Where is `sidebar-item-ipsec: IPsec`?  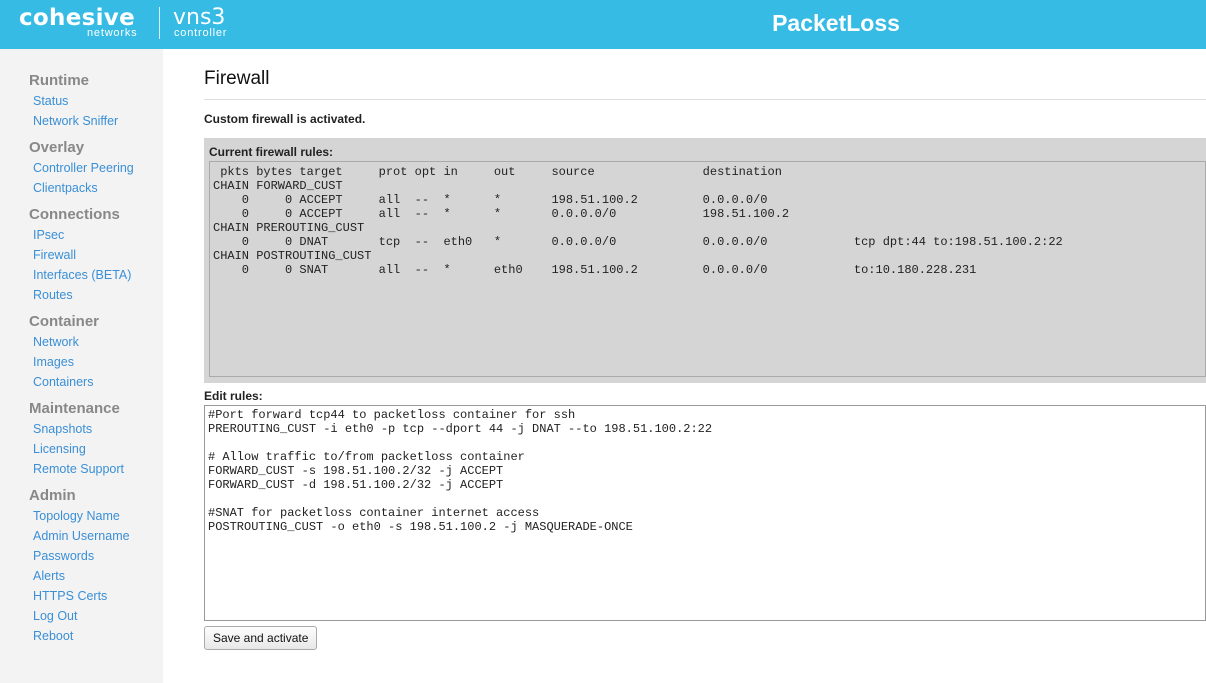
sidebar-item-ipsec: IPsec is located at coordinates (81, 235).